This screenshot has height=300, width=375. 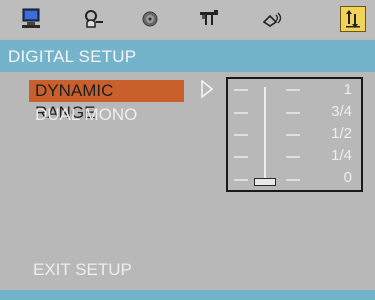 I want to click on dynamic-range-panel: 1 3/4 1/2 1/4 0, so click(x=294, y=134).